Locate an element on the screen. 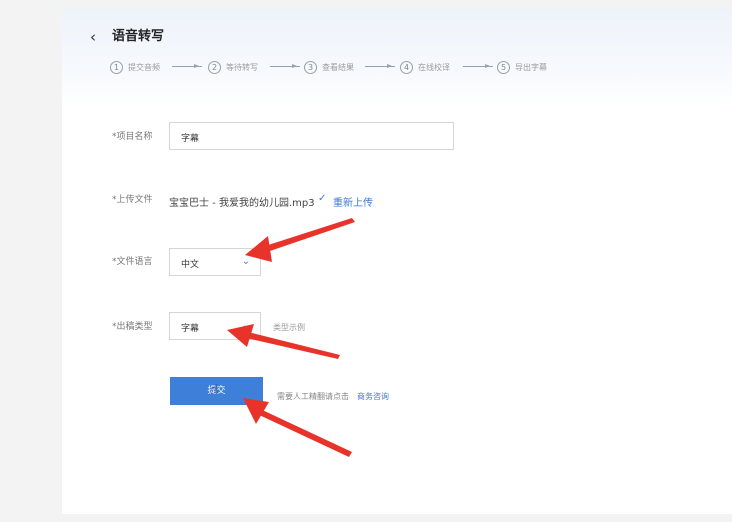 The height and width of the screenshot is (522, 732). step-3: 3 查看结果 is located at coordinates (329, 67).